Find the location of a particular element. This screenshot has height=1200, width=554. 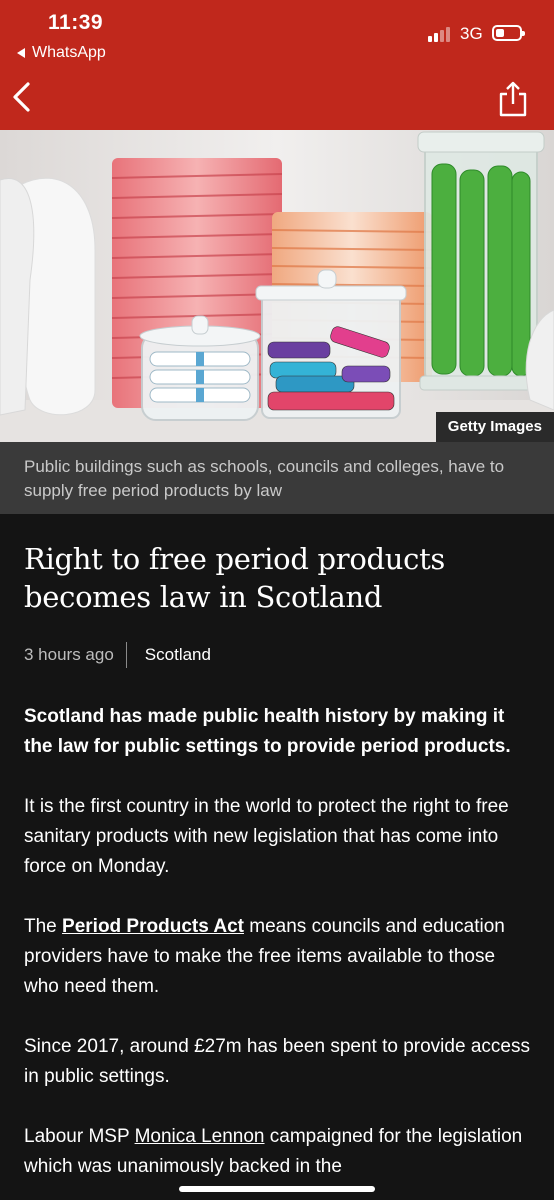

share-icon is located at coordinates (513, 99).